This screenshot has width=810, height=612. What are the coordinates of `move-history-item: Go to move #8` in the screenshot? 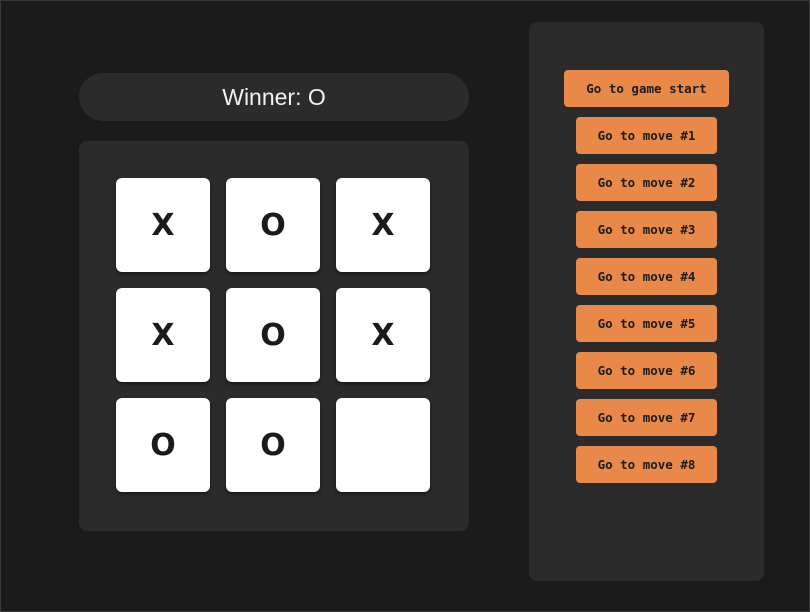 It's located at (646, 464).